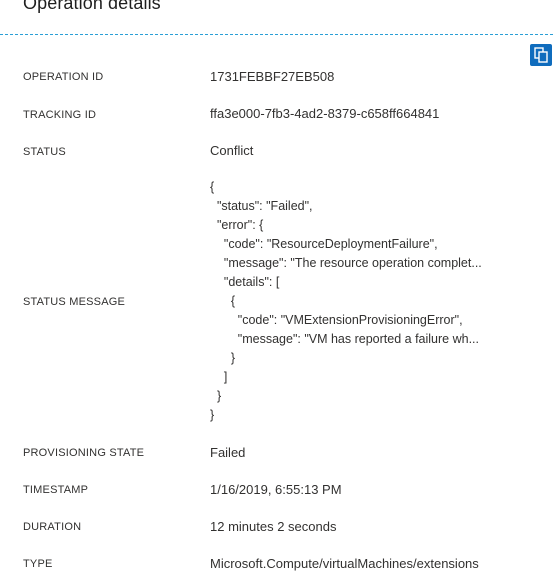  Describe the element at coordinates (219, 377) in the screenshot. I see `json-line: ]` at that location.